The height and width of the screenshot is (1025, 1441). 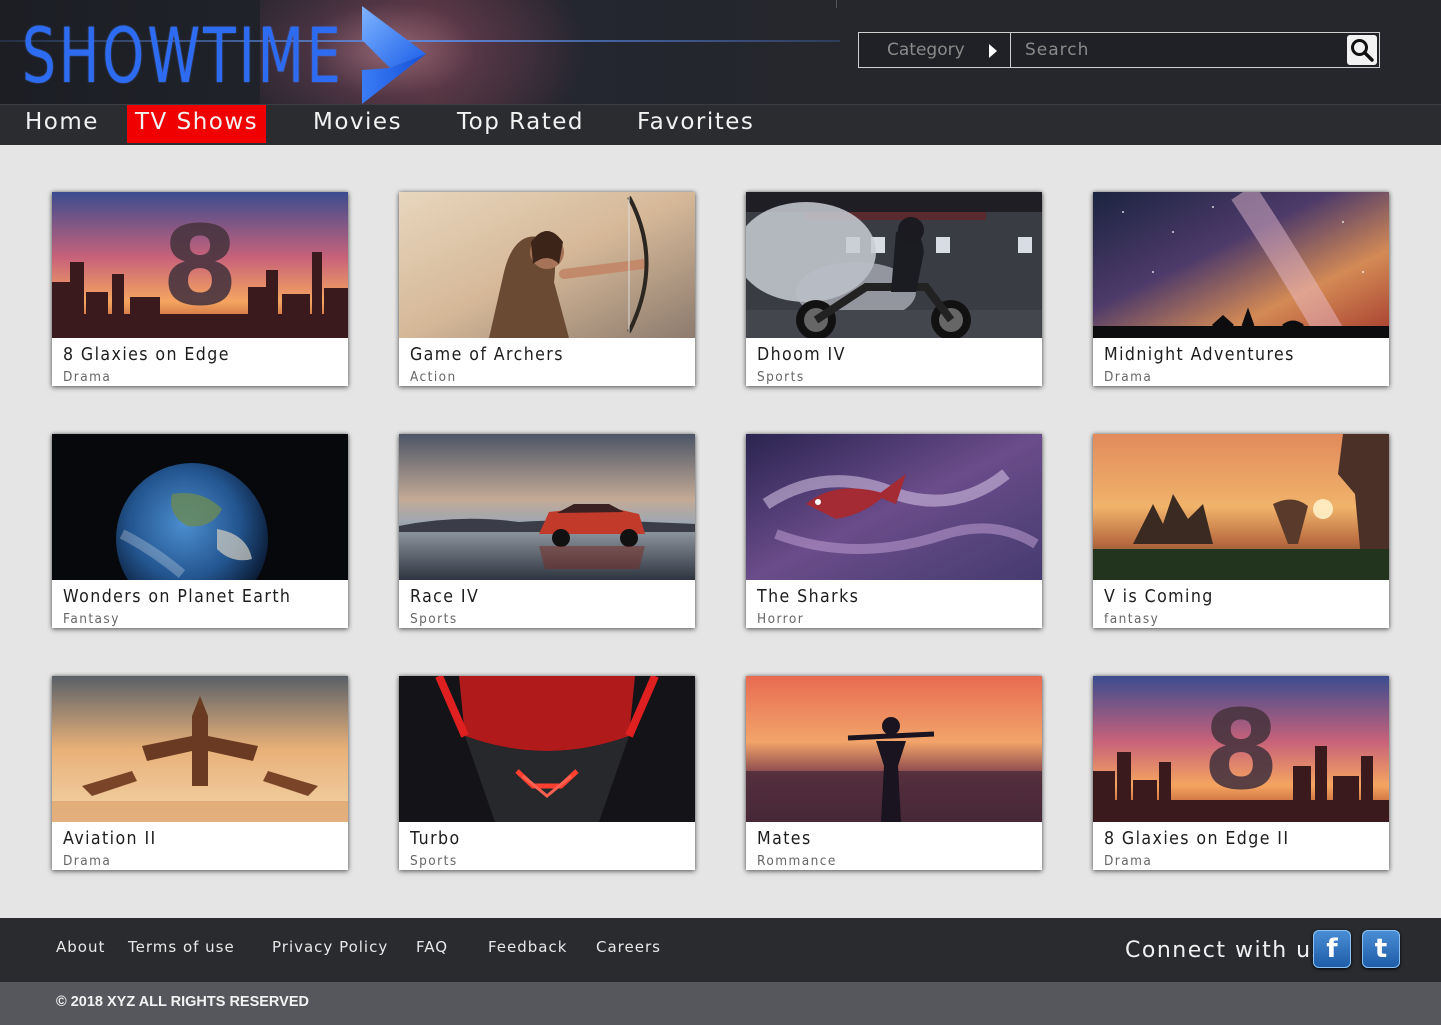 I want to click on search-input, so click(x=1178, y=50).